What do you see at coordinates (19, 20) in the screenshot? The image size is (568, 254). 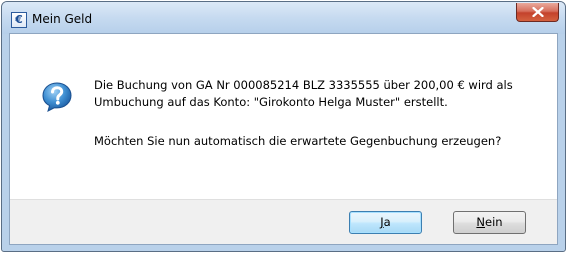 I see `app-icon: €` at bounding box center [19, 20].